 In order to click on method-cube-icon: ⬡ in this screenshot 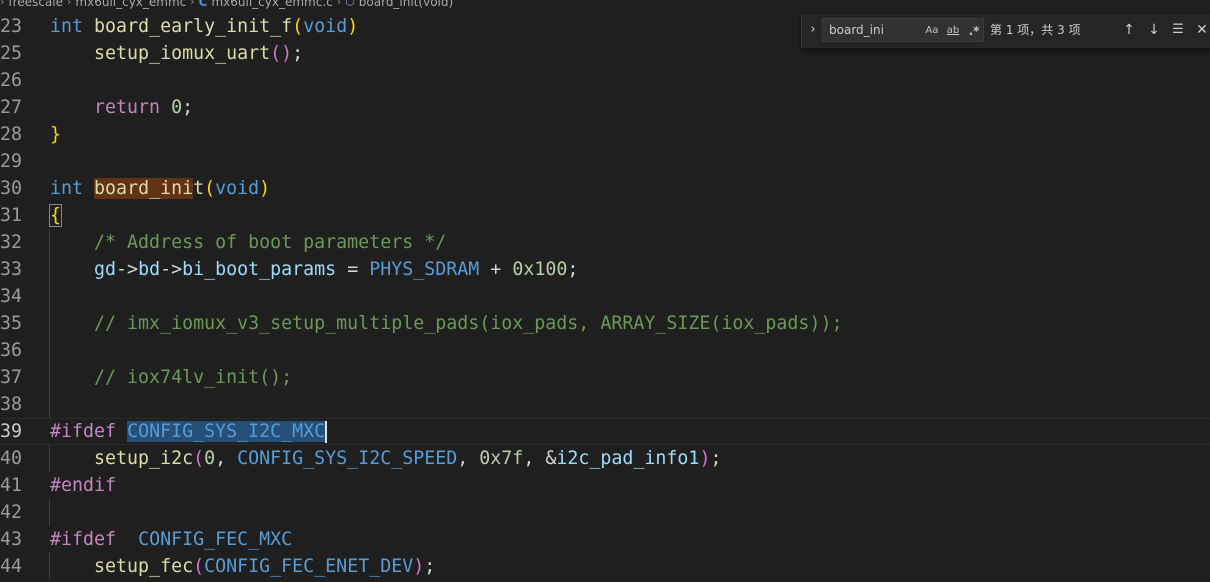, I will do `click(350, 4)`.